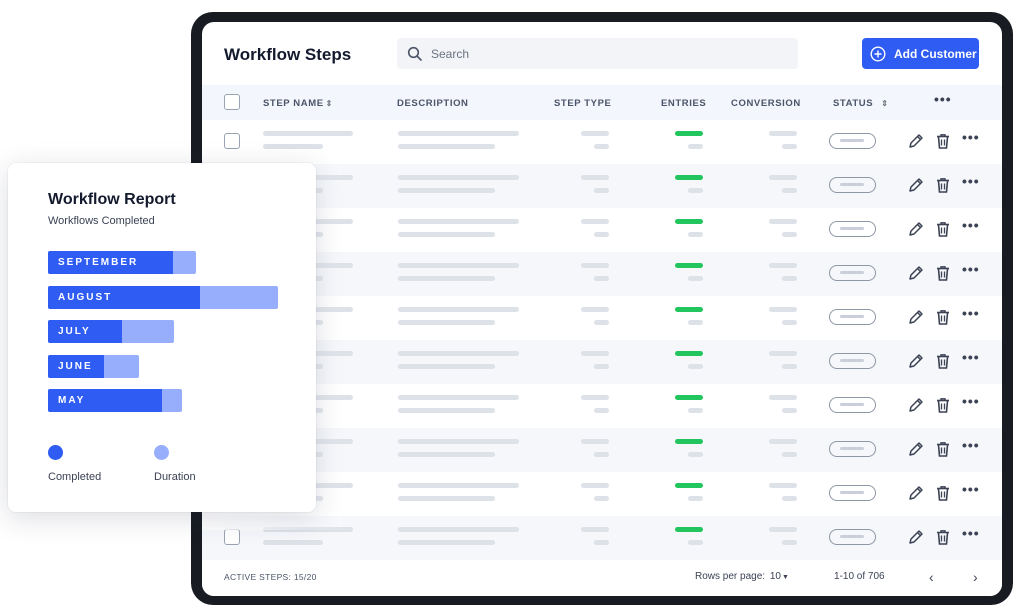 The image size is (1024, 612). What do you see at coordinates (414, 53) in the screenshot?
I see `search-icon` at bounding box center [414, 53].